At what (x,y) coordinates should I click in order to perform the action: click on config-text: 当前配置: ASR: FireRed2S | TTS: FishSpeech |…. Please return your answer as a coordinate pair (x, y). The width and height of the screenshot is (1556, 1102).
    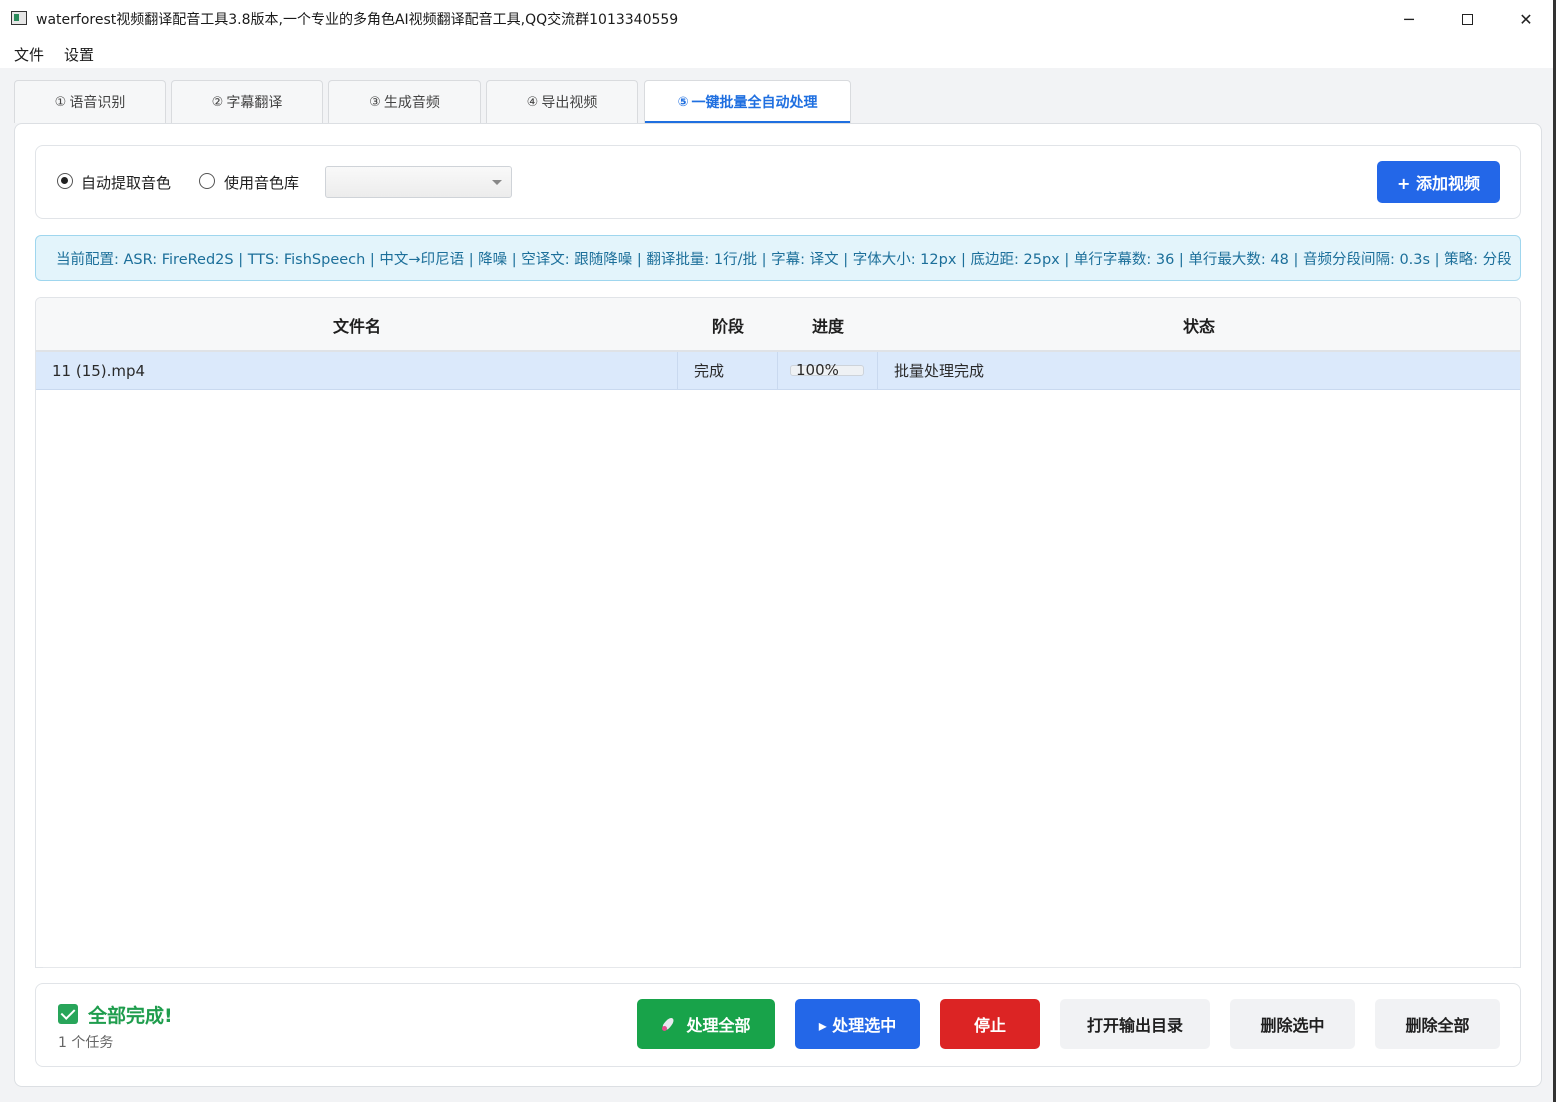
    Looking at the image, I should click on (784, 259).